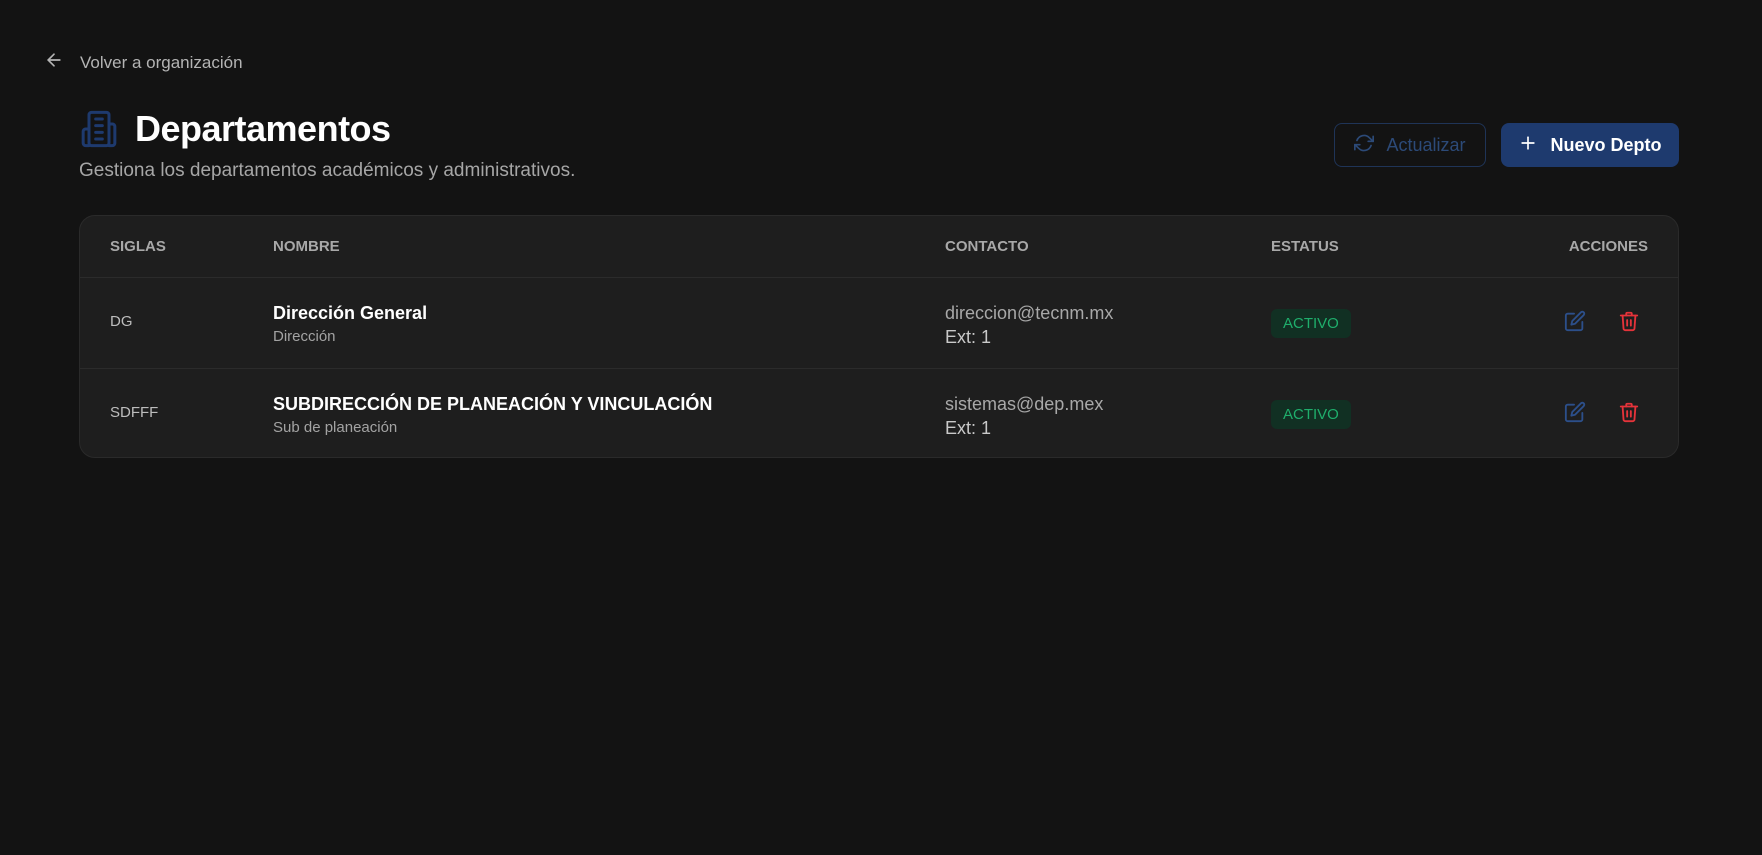  What do you see at coordinates (1029, 325) in the screenshot?
I see `row-contacto: direccion@tecnm.mx Ext: 1` at bounding box center [1029, 325].